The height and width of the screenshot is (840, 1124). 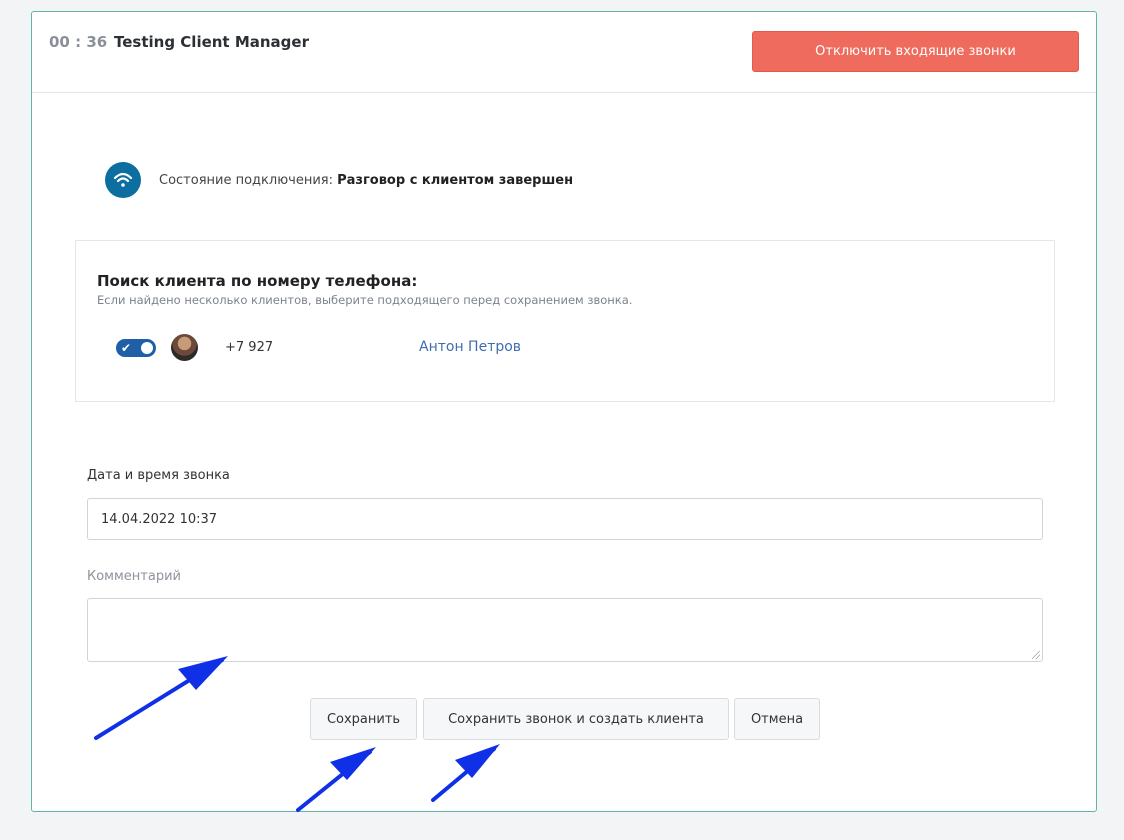 What do you see at coordinates (777, 719) in the screenshot?
I see `cancel-button: Отмена` at bounding box center [777, 719].